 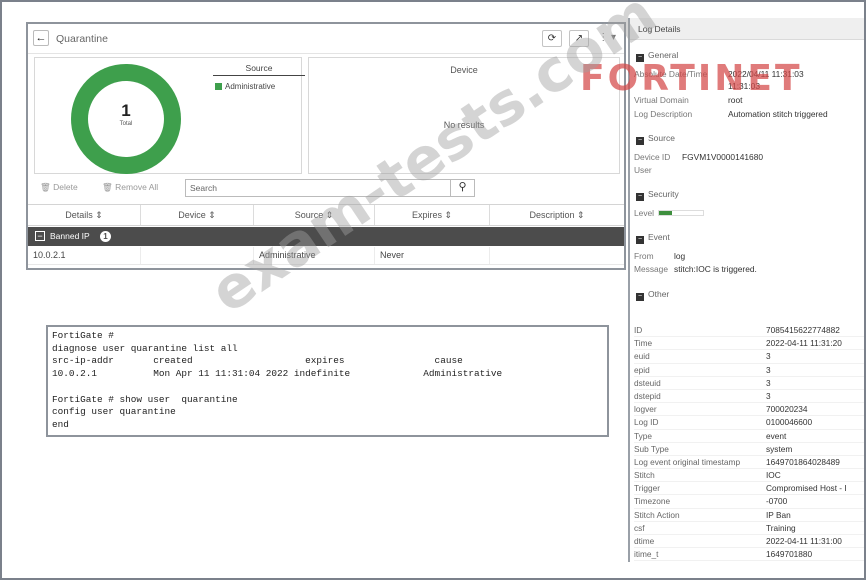 What do you see at coordinates (659, 256) in the screenshot?
I see `event-row: From log` at bounding box center [659, 256].